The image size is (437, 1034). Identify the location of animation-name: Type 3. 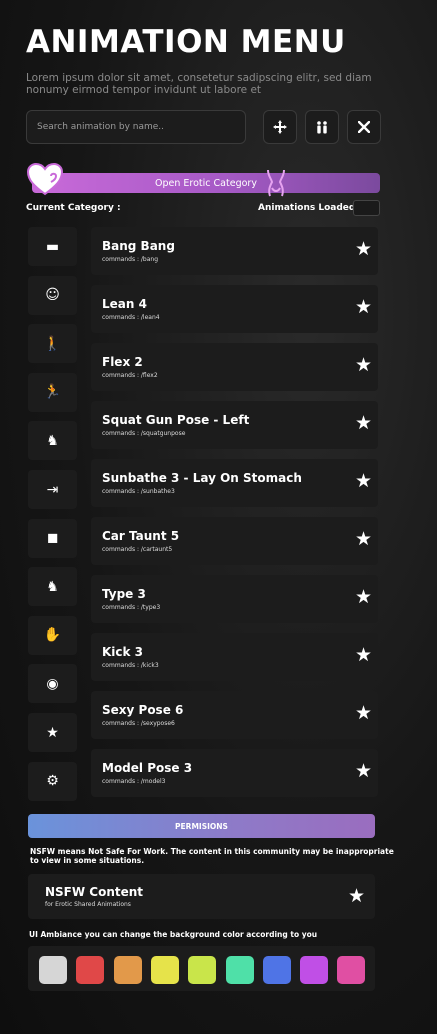
(124, 594).